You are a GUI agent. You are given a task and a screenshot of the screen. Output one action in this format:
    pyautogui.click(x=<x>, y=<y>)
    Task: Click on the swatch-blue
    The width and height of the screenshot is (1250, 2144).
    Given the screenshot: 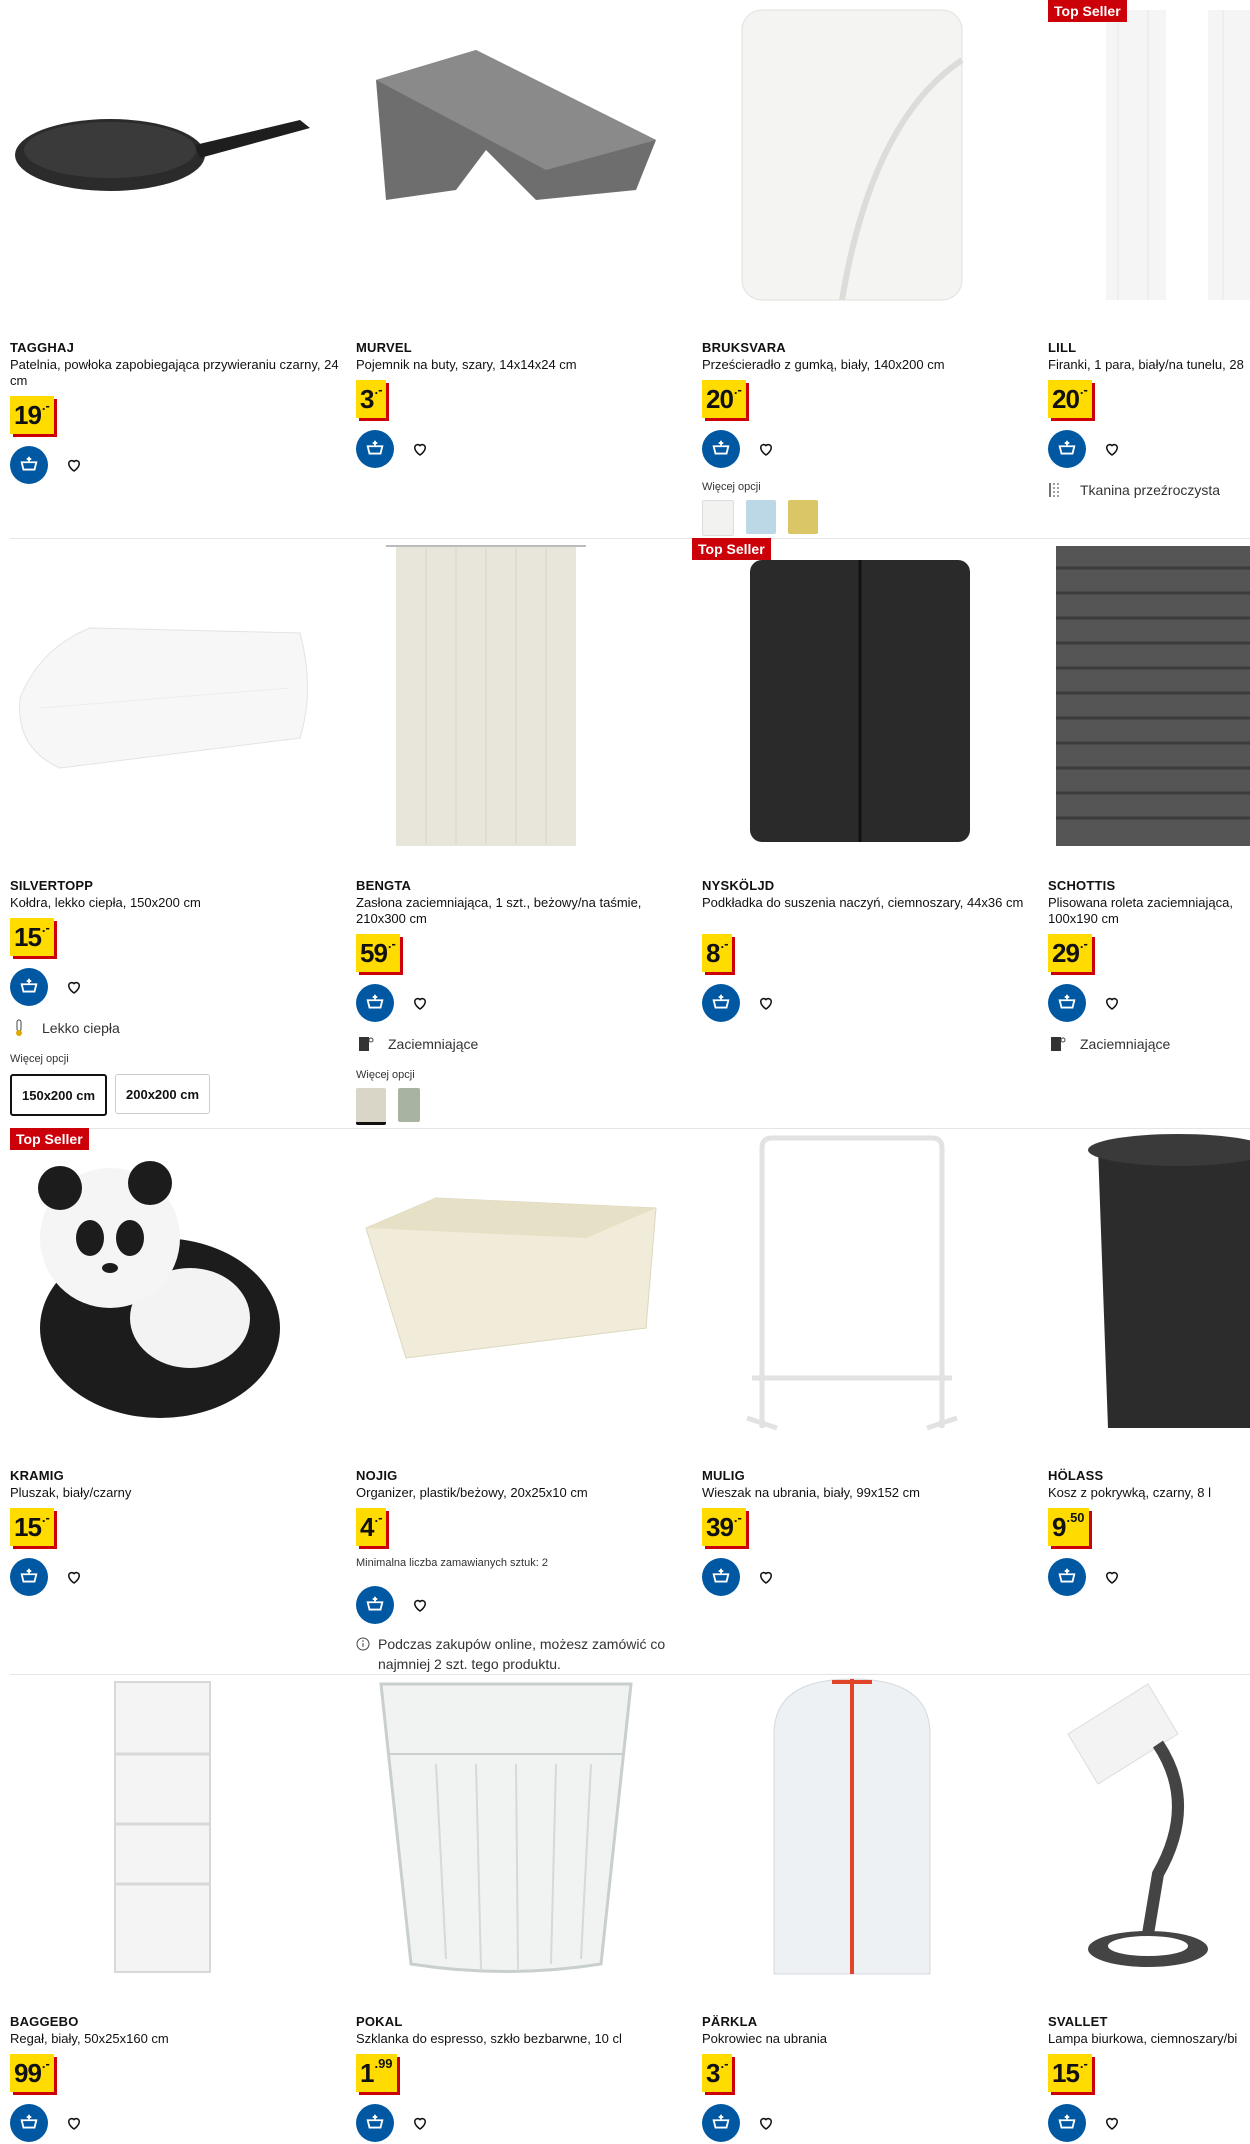 What is the action you would take?
    pyautogui.click(x=761, y=517)
    